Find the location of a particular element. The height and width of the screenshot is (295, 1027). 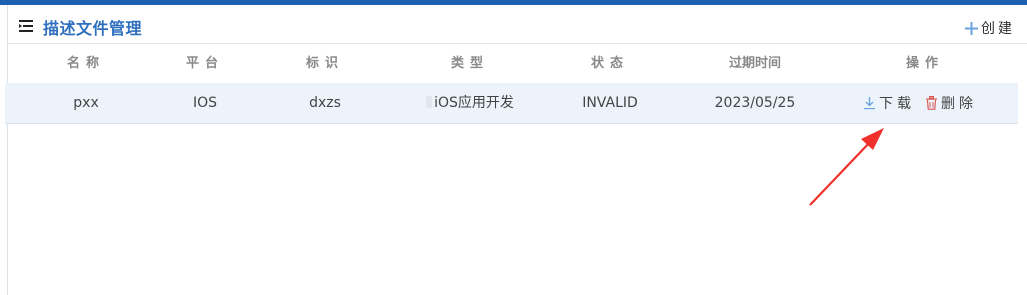

column-header-expire: 过期时间 is located at coordinates (754, 63).